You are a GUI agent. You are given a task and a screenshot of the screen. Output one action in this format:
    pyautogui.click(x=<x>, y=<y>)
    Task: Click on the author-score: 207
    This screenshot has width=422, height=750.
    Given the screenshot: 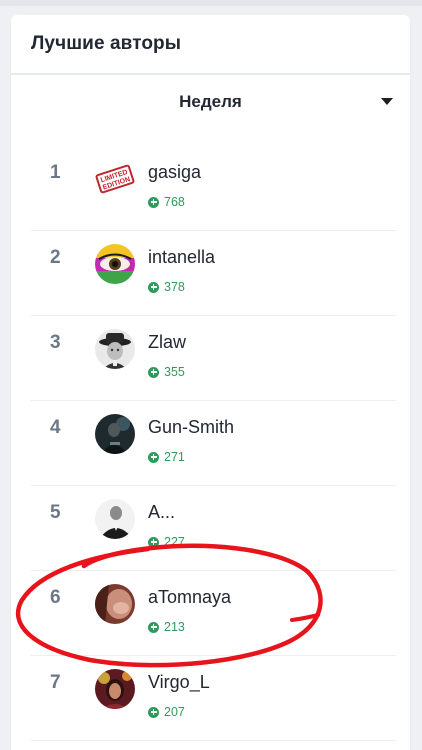 What is the action you would take?
    pyautogui.click(x=166, y=712)
    